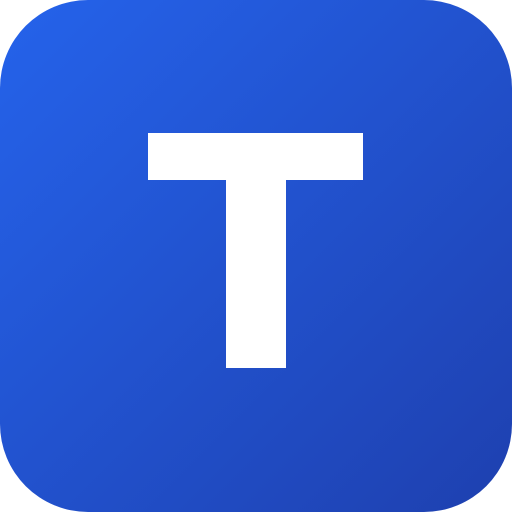 Image resolution: width=512 pixels, height=512 pixels. Describe the element at coordinates (256, 272) in the screenshot. I see `t-stem` at that location.